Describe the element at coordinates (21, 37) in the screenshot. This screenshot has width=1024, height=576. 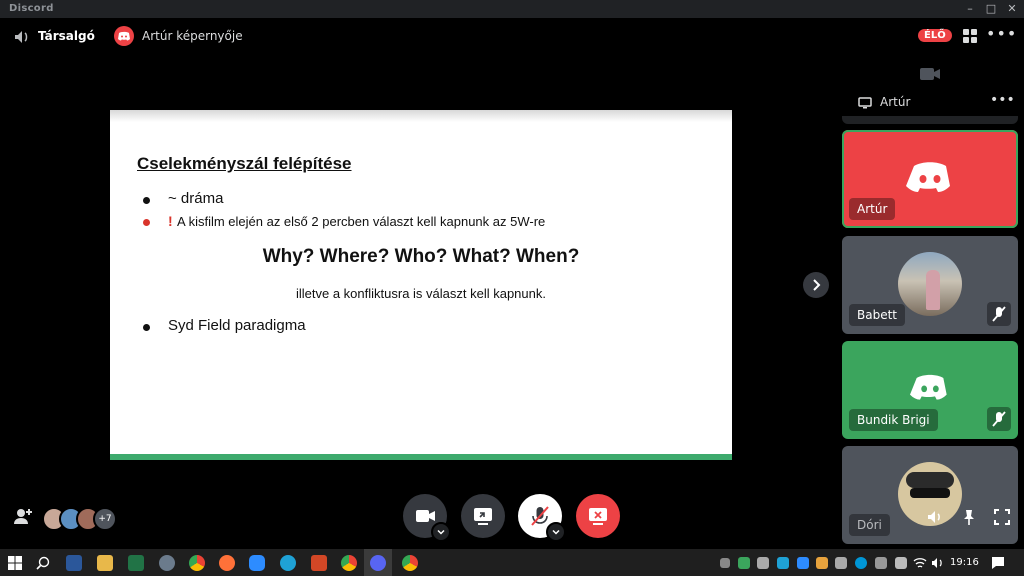
I see `speaker-icon` at that location.